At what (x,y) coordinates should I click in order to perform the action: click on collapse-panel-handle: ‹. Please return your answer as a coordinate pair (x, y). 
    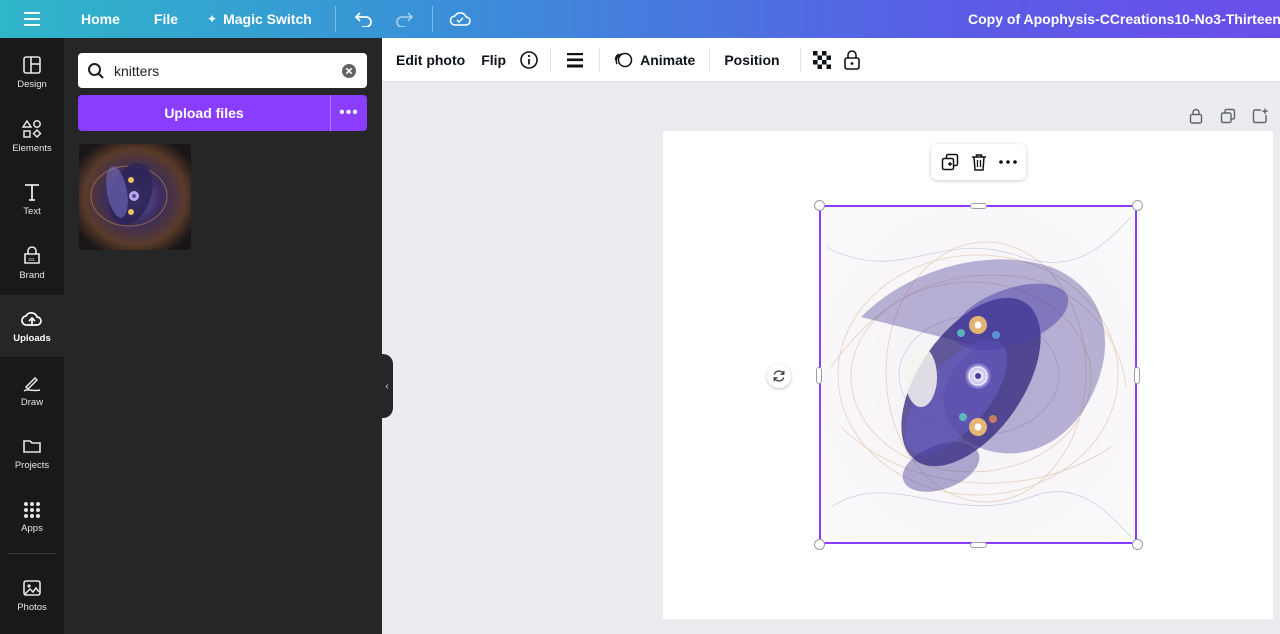
    Looking at the image, I should click on (387, 386).